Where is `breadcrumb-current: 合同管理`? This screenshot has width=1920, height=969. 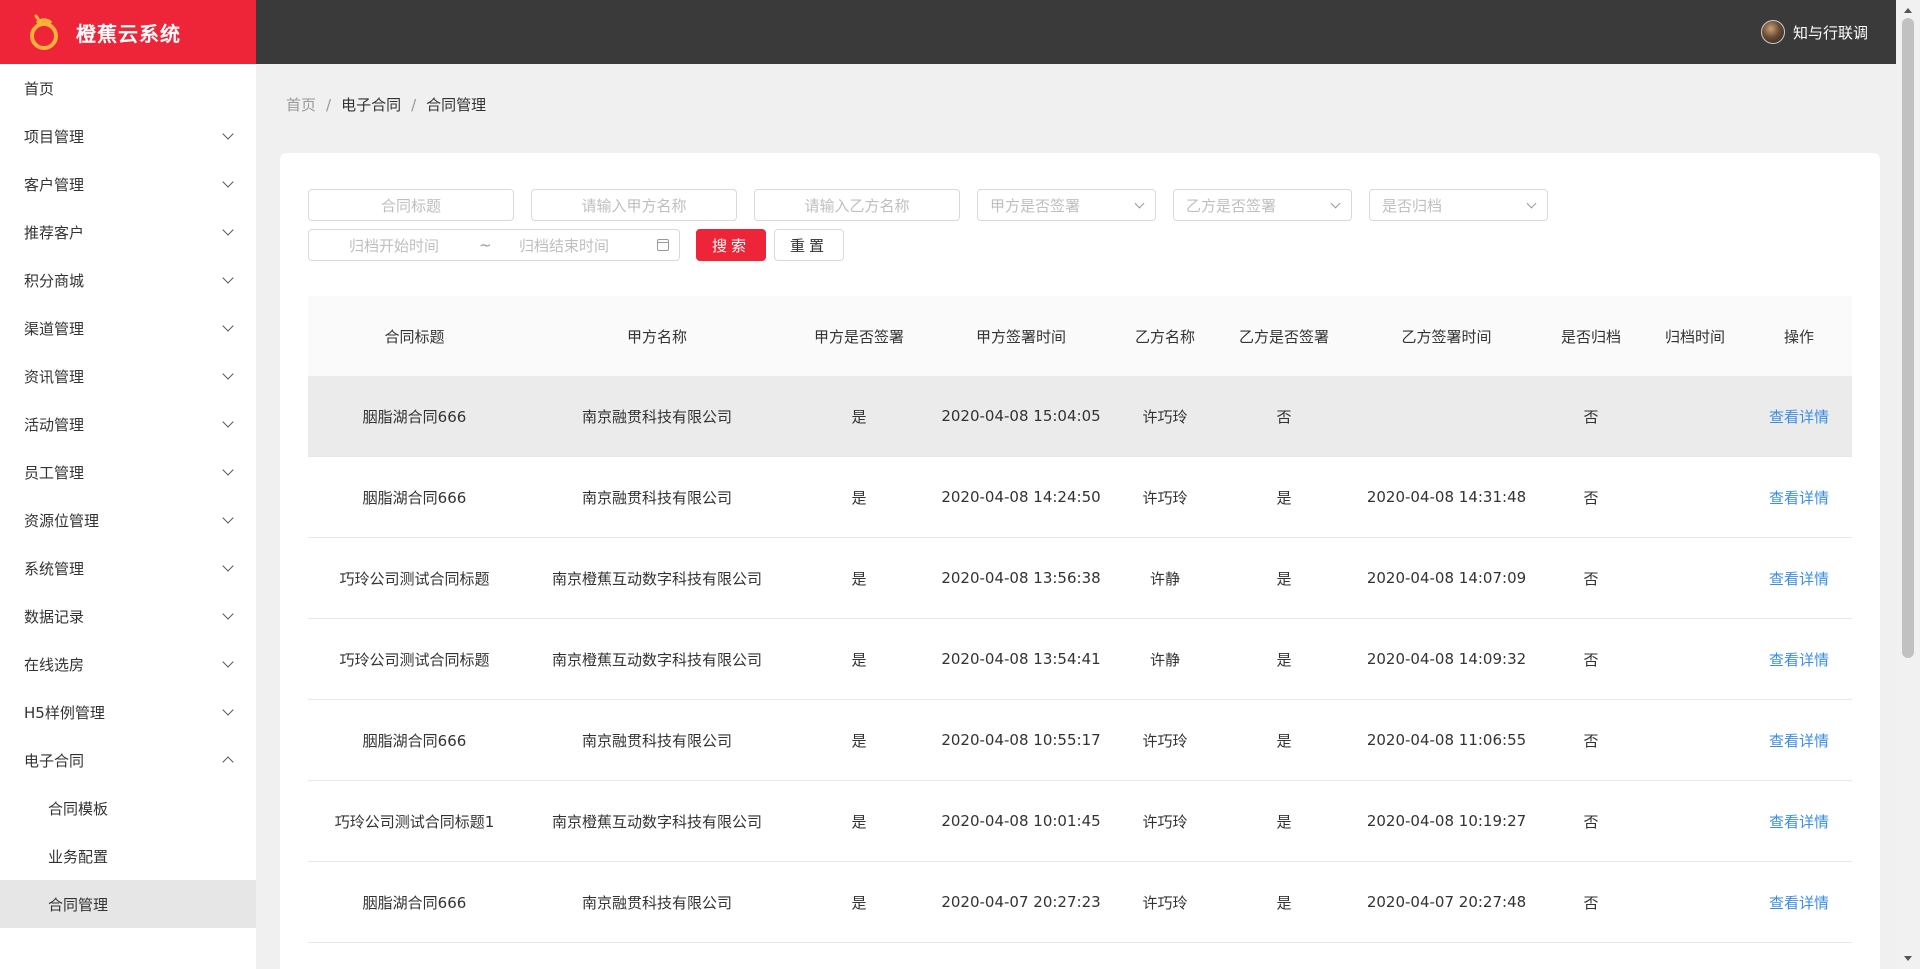
breadcrumb-current: 合同管理 is located at coordinates (456, 105).